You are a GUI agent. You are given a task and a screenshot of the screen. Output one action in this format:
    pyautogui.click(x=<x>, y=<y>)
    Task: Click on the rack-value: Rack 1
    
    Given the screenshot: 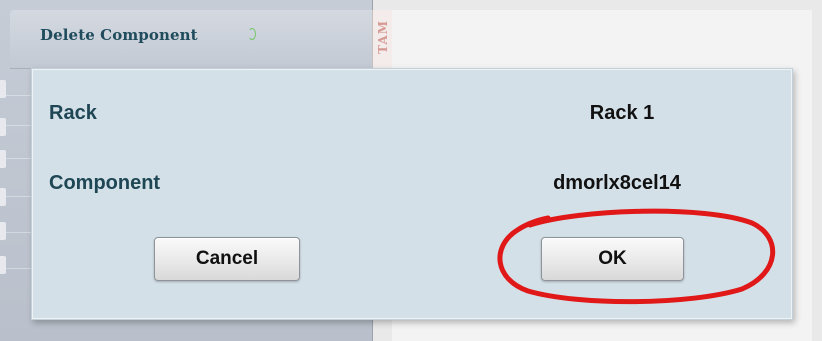 What is the action you would take?
    pyautogui.click(x=622, y=113)
    